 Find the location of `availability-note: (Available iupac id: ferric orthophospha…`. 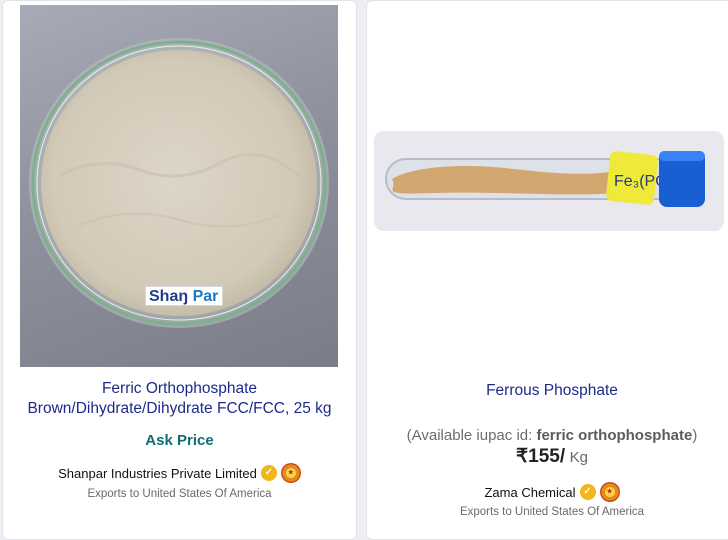

availability-note: (Available iupac id: ferric orthophospha… is located at coordinates (547, 435).